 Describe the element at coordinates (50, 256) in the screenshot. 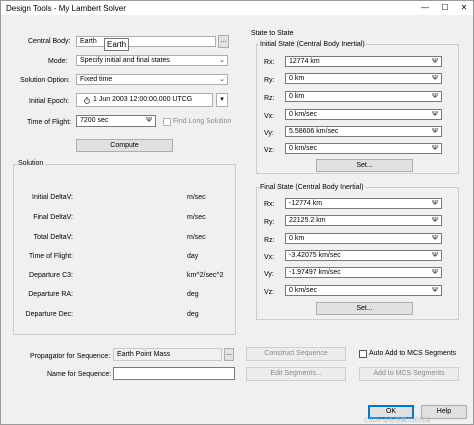

I see `solution-label: Time of Flight:` at that location.